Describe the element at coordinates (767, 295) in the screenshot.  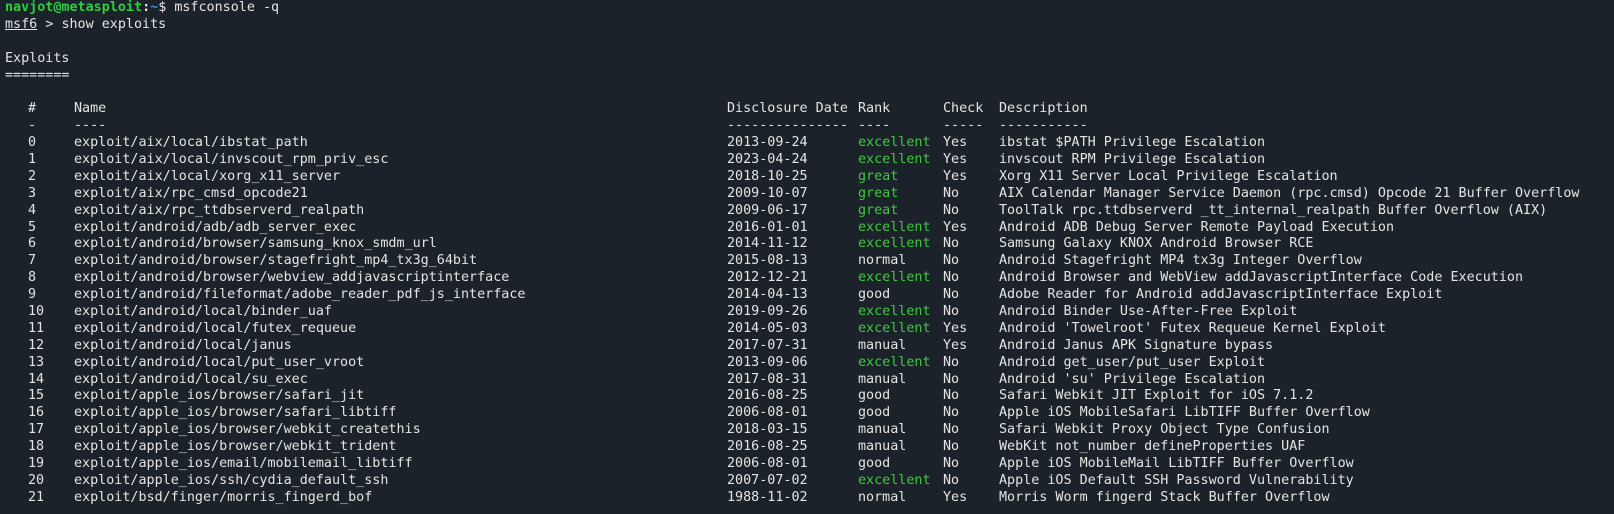
I see `row-date: 2014-04-13` at that location.